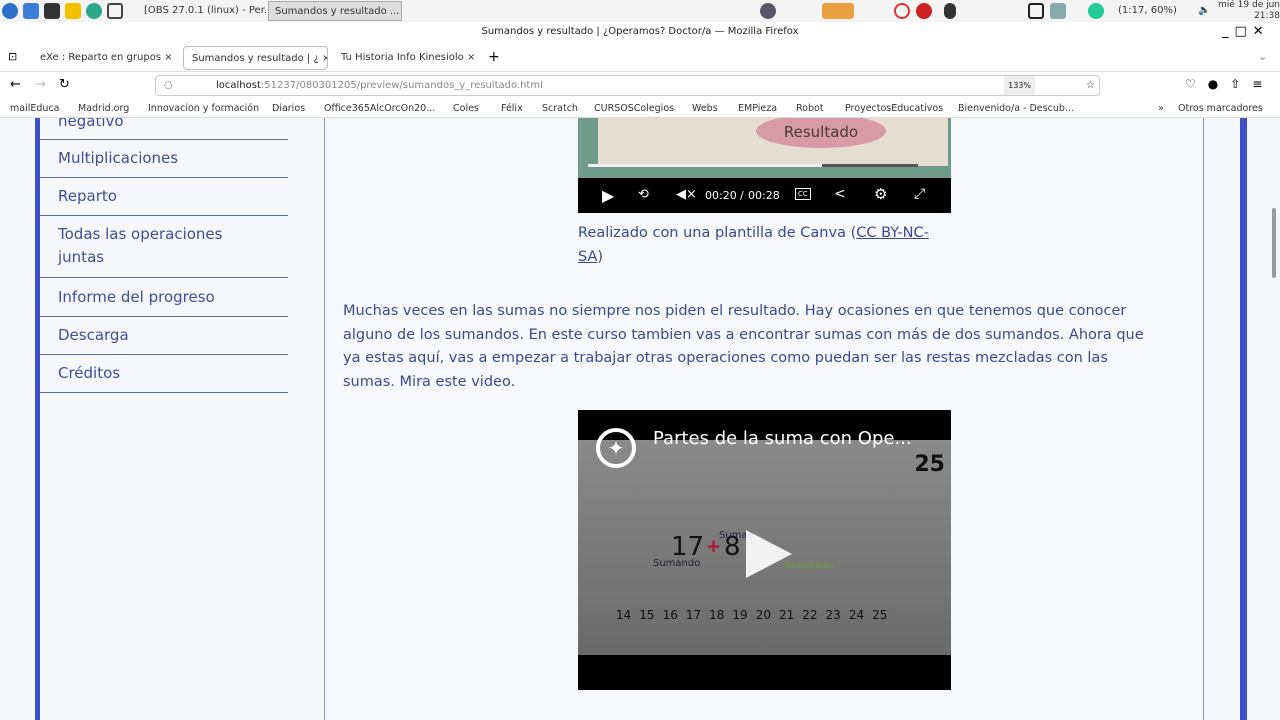 The width and height of the screenshot is (1280, 720). What do you see at coordinates (512, 108) in the screenshot?
I see `bookmark-folder: Félix` at bounding box center [512, 108].